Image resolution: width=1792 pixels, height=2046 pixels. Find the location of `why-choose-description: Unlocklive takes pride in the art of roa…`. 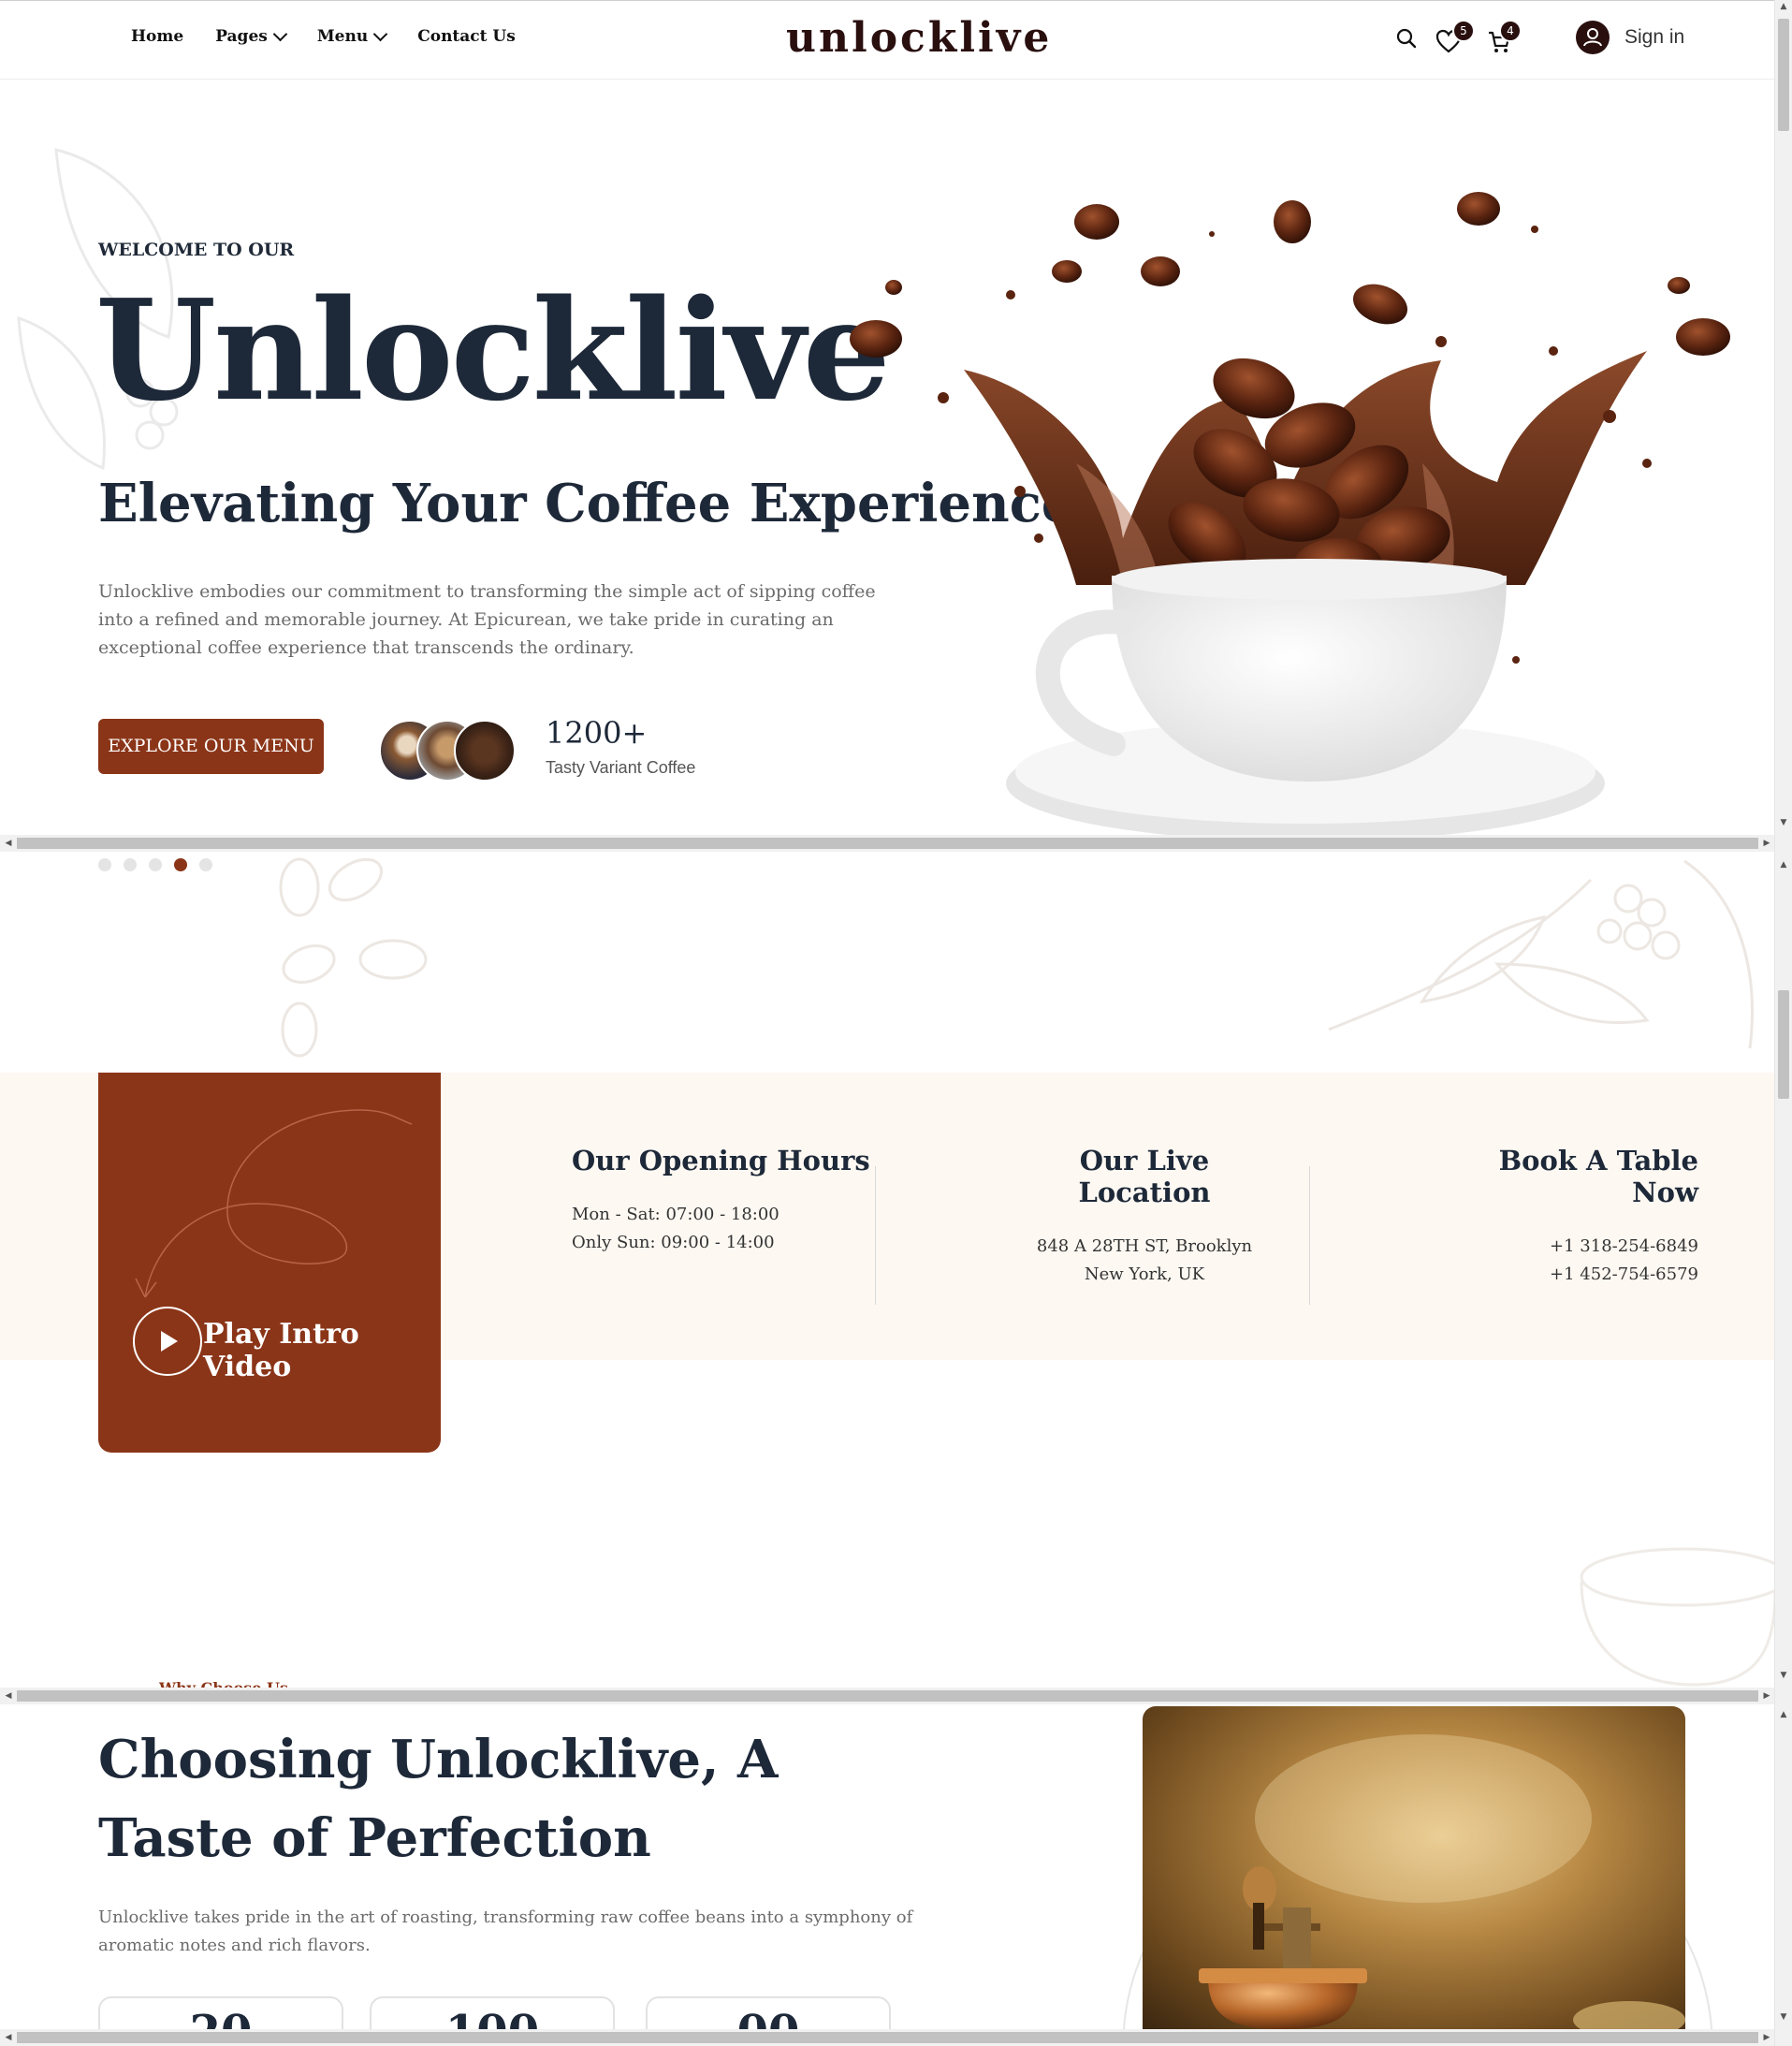

why-choose-description: Unlocklive takes pride in the art of roa… is located at coordinates (505, 1931).